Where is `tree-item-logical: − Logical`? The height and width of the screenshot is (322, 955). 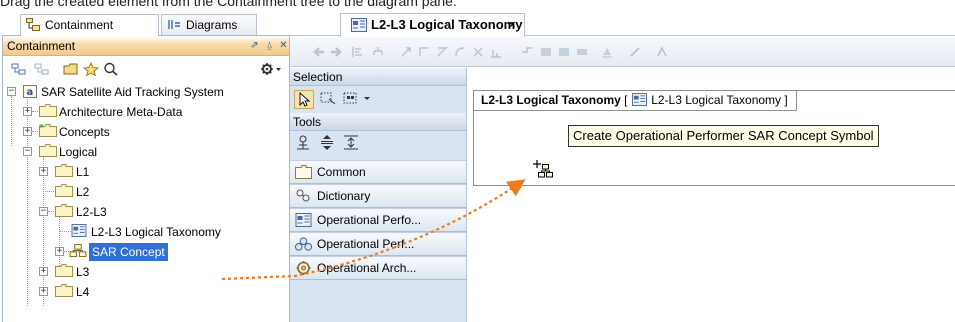
tree-item-logical: − Logical is located at coordinates (146, 152).